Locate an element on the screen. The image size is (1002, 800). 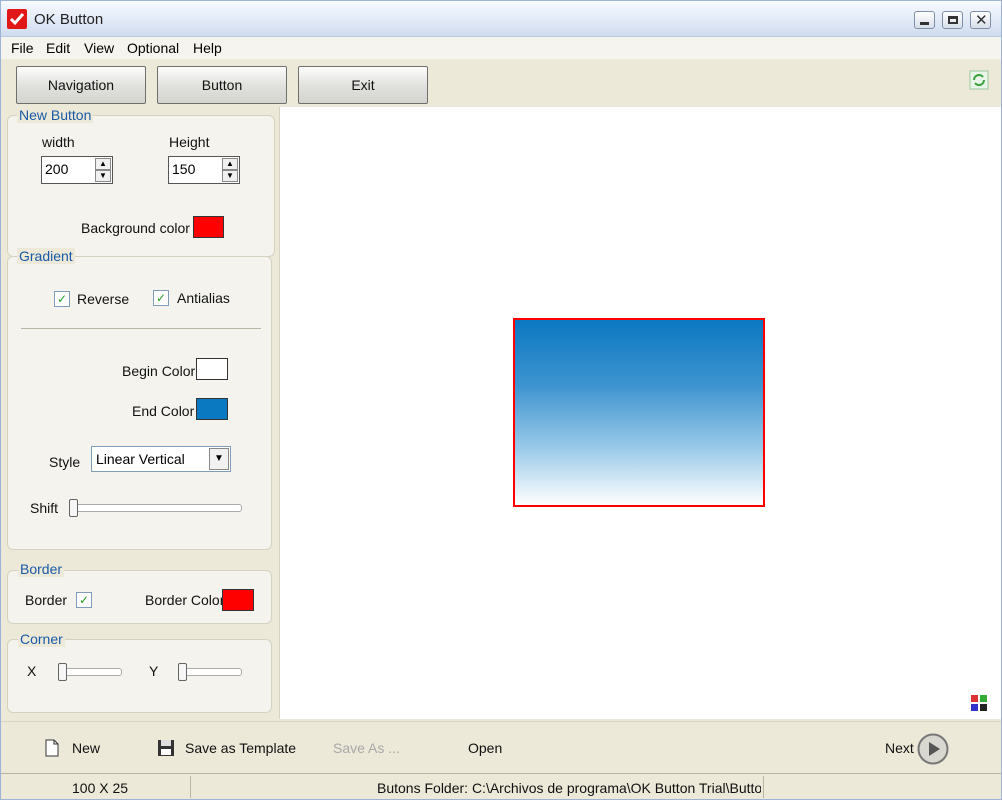
window-title: OK Button is located at coordinates (69, 19).